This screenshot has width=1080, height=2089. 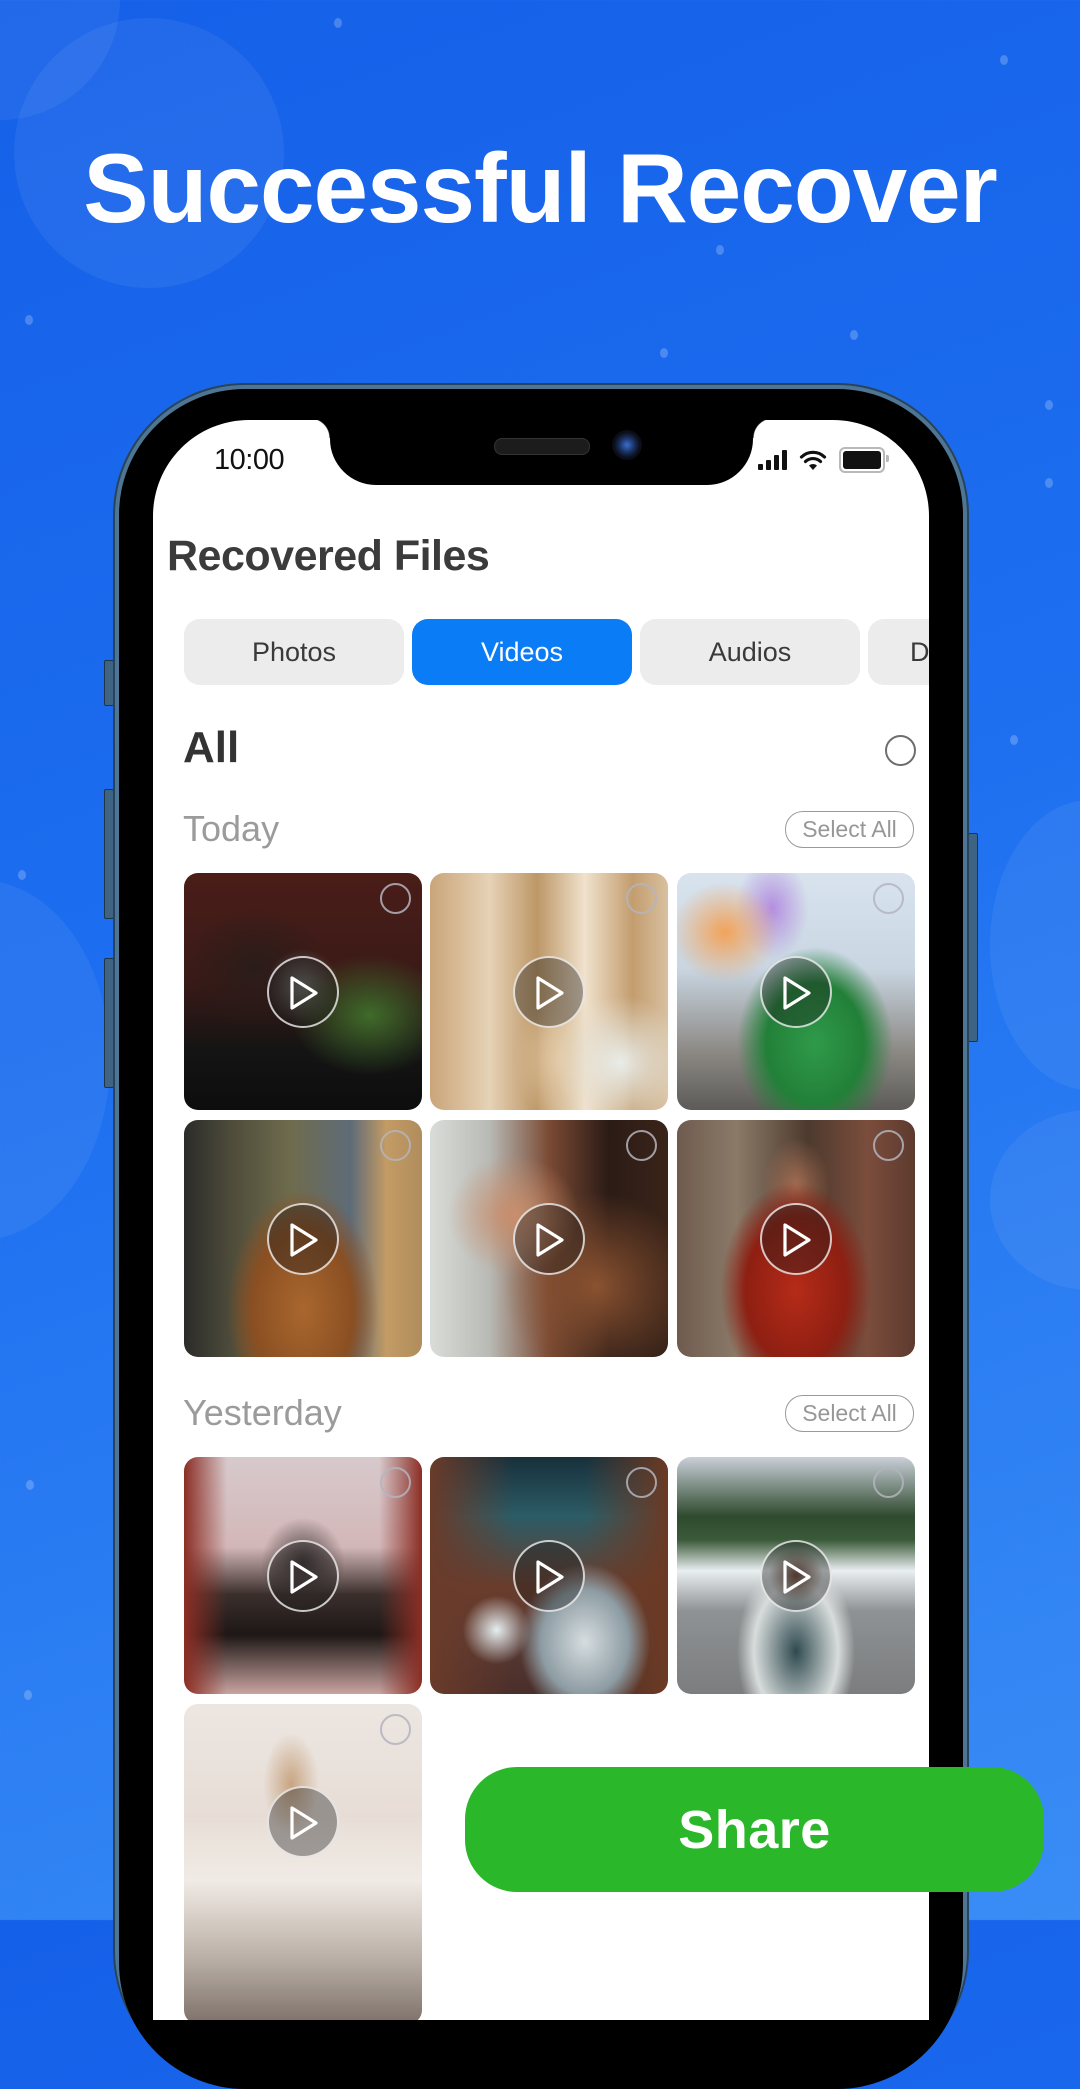 What do you see at coordinates (249, 460) in the screenshot?
I see `status-time: 10:00` at bounding box center [249, 460].